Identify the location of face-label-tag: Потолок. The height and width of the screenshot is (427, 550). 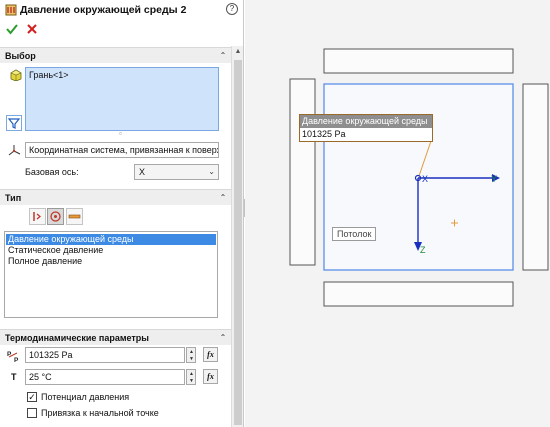
(354, 234).